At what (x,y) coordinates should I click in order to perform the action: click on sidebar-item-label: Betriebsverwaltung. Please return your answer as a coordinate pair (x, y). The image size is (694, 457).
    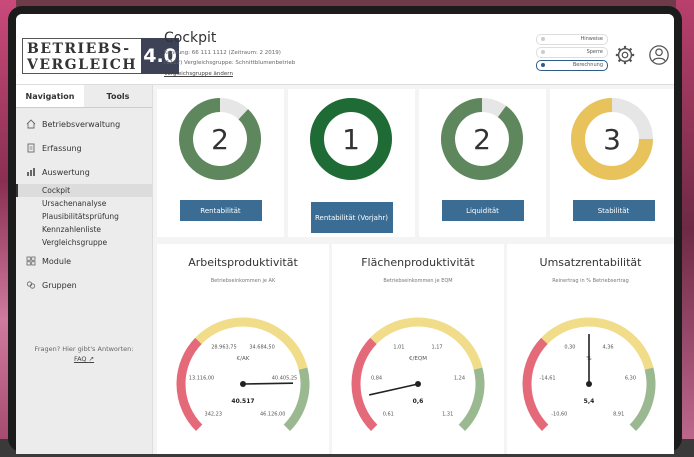
    Looking at the image, I should click on (81, 124).